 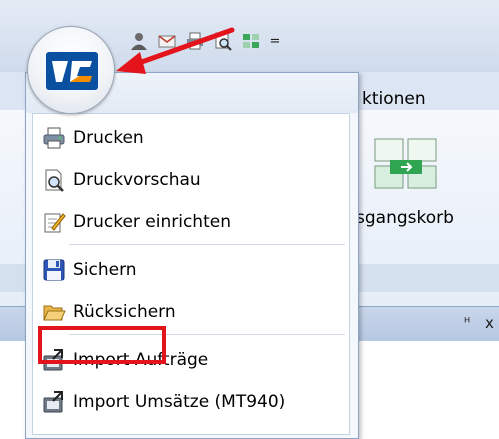 I want to click on eingangskorb-label: sgangskorb, so click(x=405, y=218).